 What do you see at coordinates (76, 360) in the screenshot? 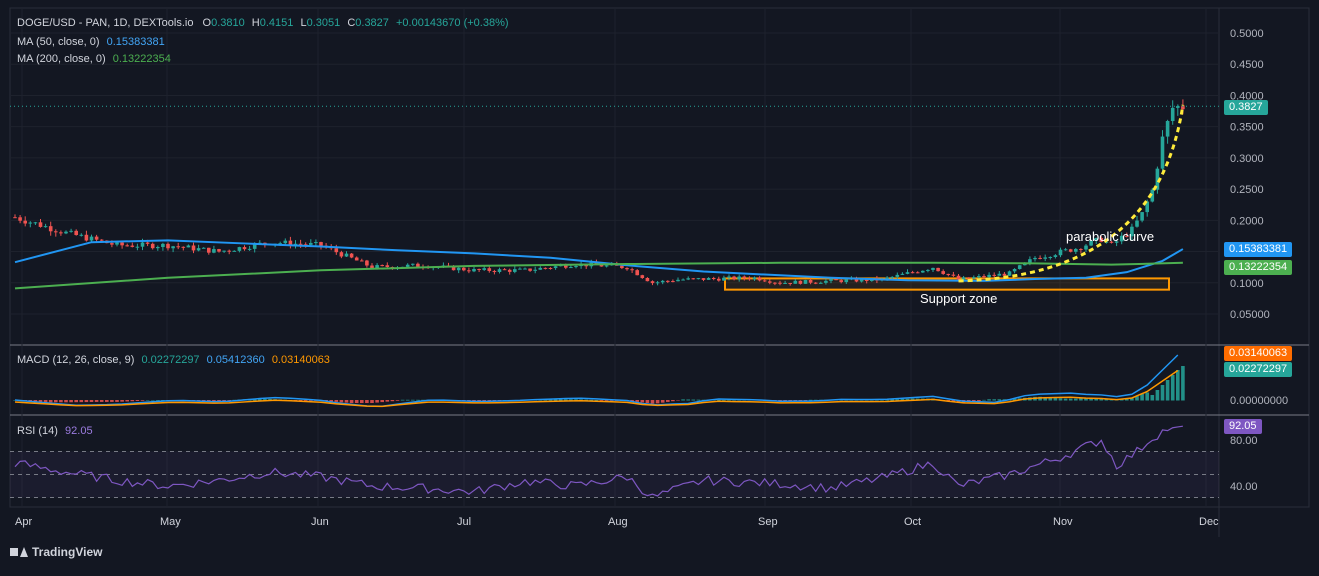
I see `macd-label: MACD (12, 26, close, 9)` at bounding box center [76, 360].